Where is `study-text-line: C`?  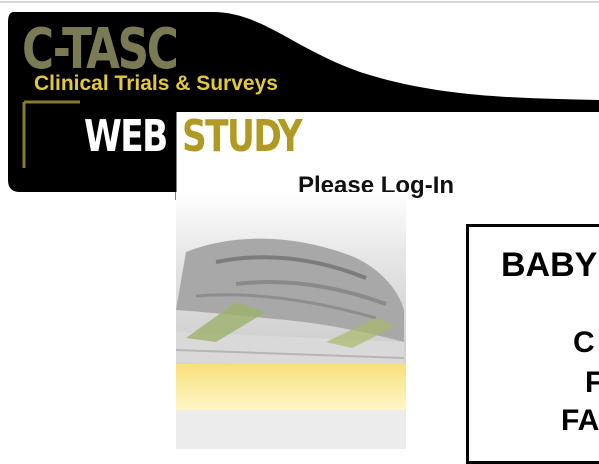 study-text-line: C is located at coordinates (584, 342).